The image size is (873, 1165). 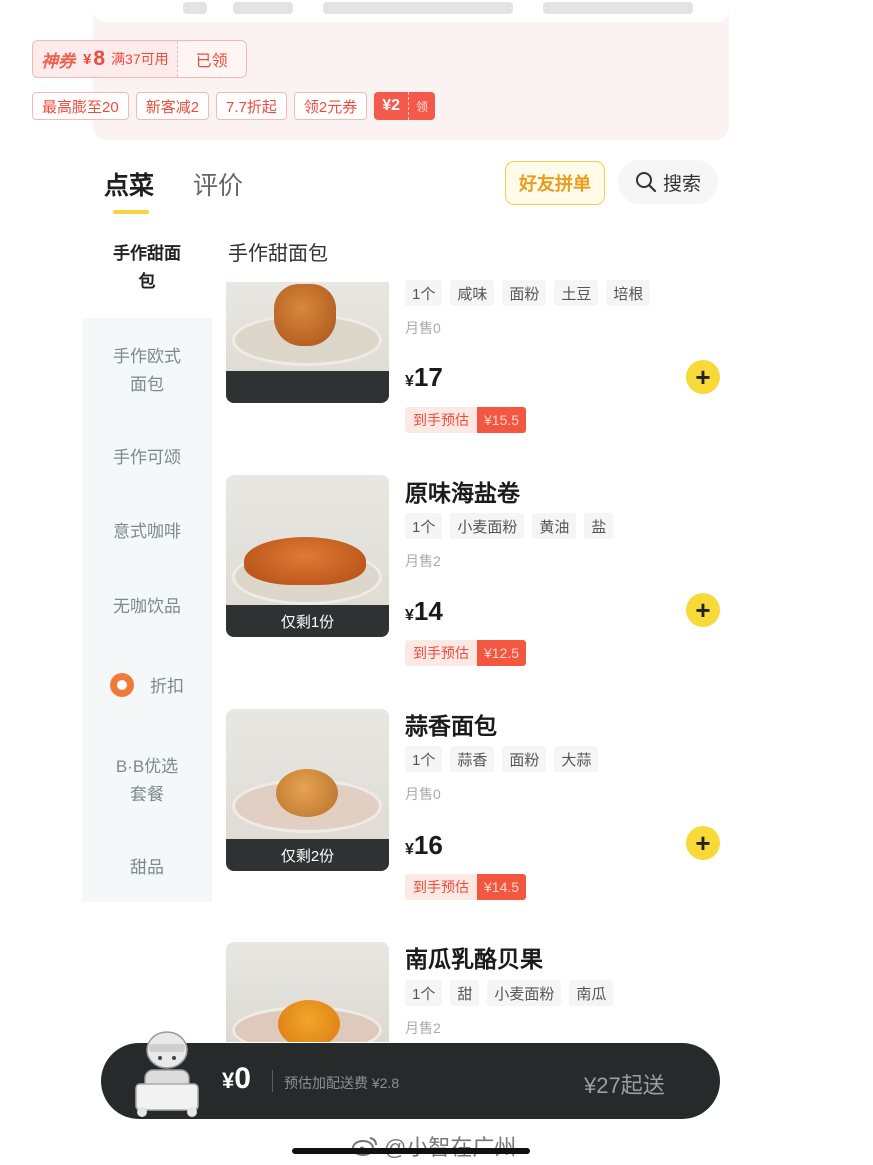 What do you see at coordinates (147, 687) in the screenshot?
I see `sidebar-item-discount: 折扣` at bounding box center [147, 687].